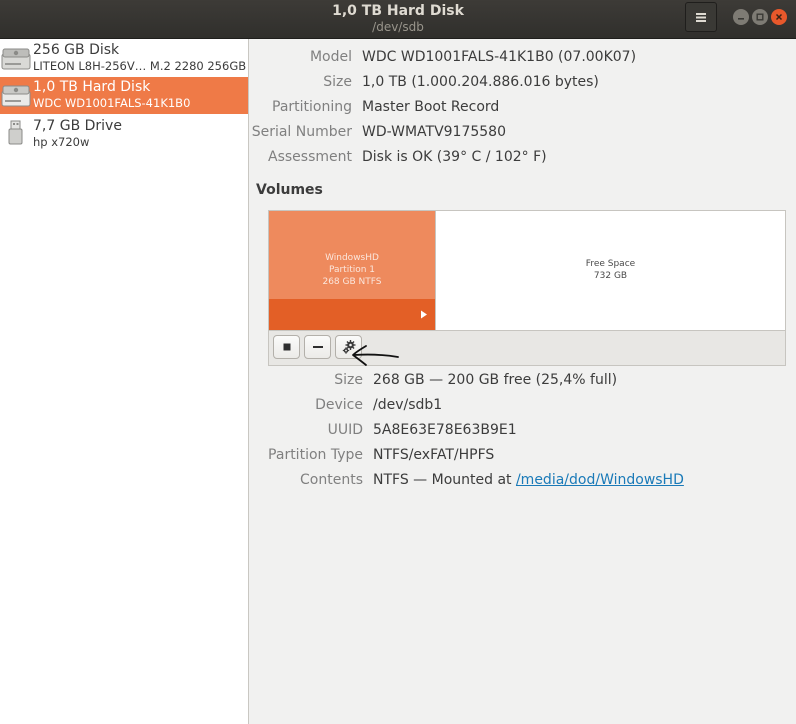 The image size is (796, 724). I want to click on partition-info-label: UUID, so click(345, 430).